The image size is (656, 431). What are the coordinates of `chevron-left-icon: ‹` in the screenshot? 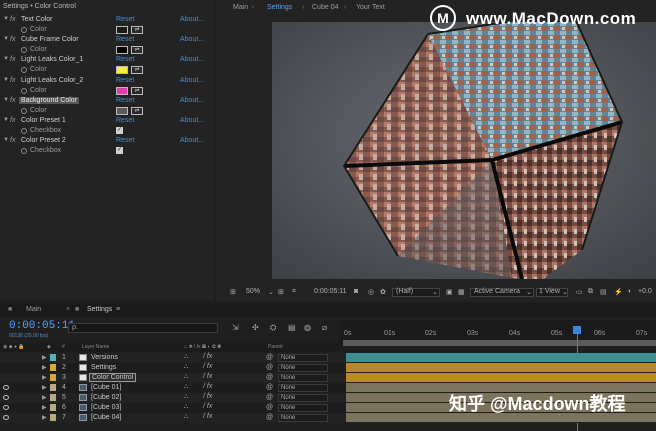 It's located at (253, 7).